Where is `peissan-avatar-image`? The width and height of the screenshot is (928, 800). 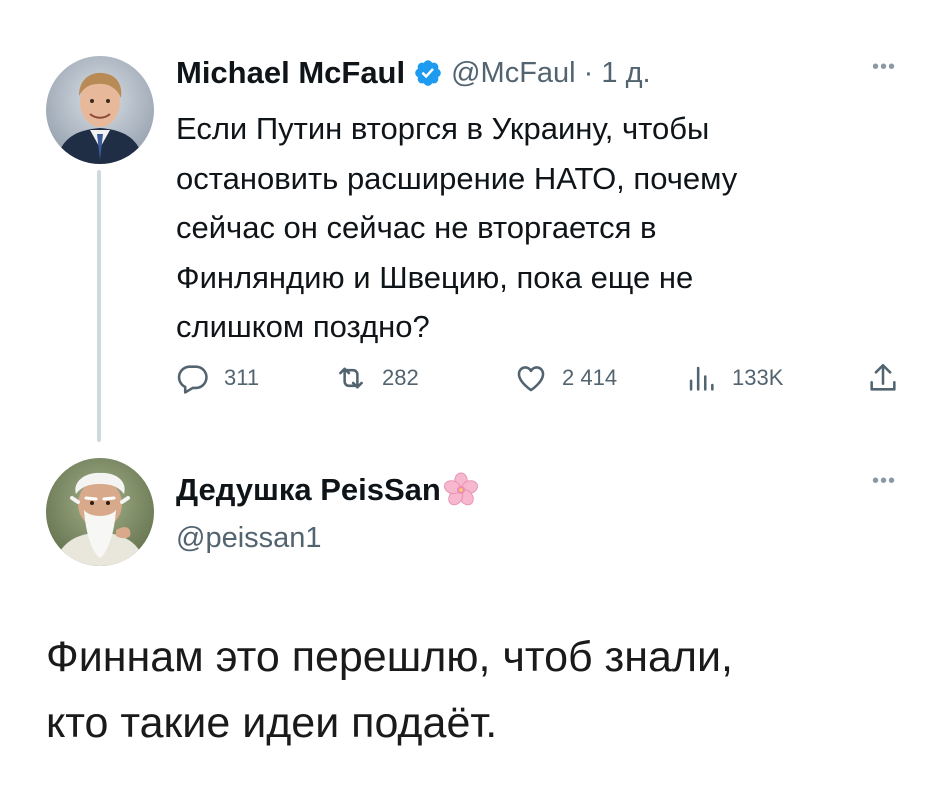 peissan-avatar-image is located at coordinates (100, 512).